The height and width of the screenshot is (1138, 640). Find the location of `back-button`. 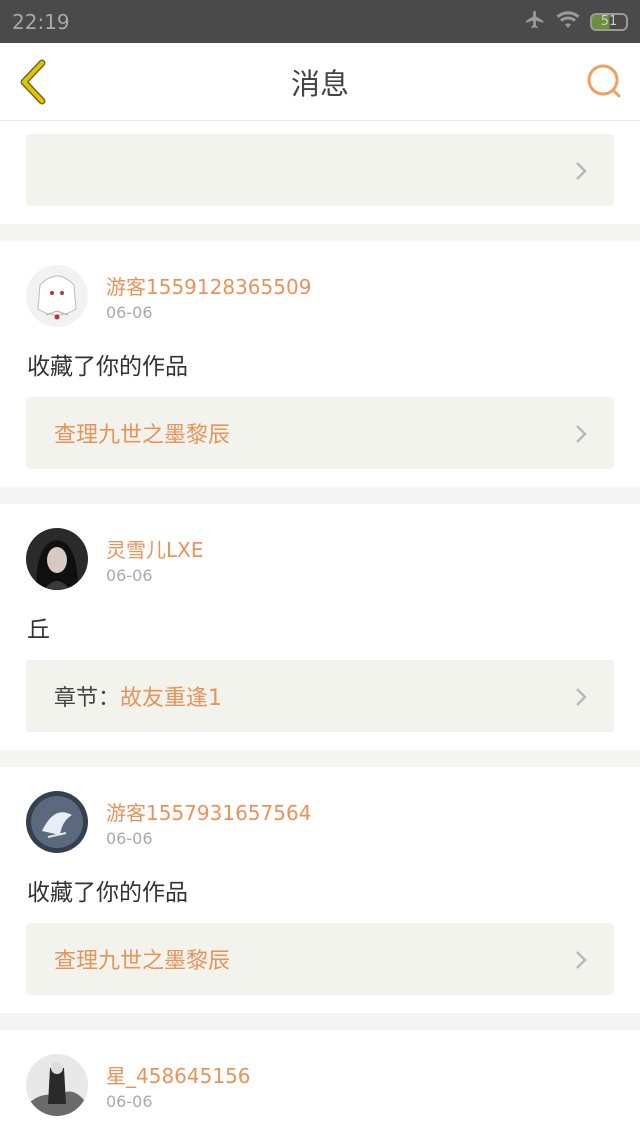

back-button is located at coordinates (34, 82).